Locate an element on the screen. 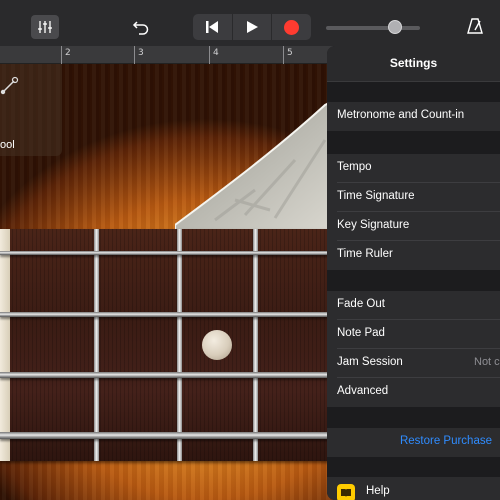 Image resolution: width=500 pixels, height=500 pixels. transport-controls is located at coordinates (252, 27).